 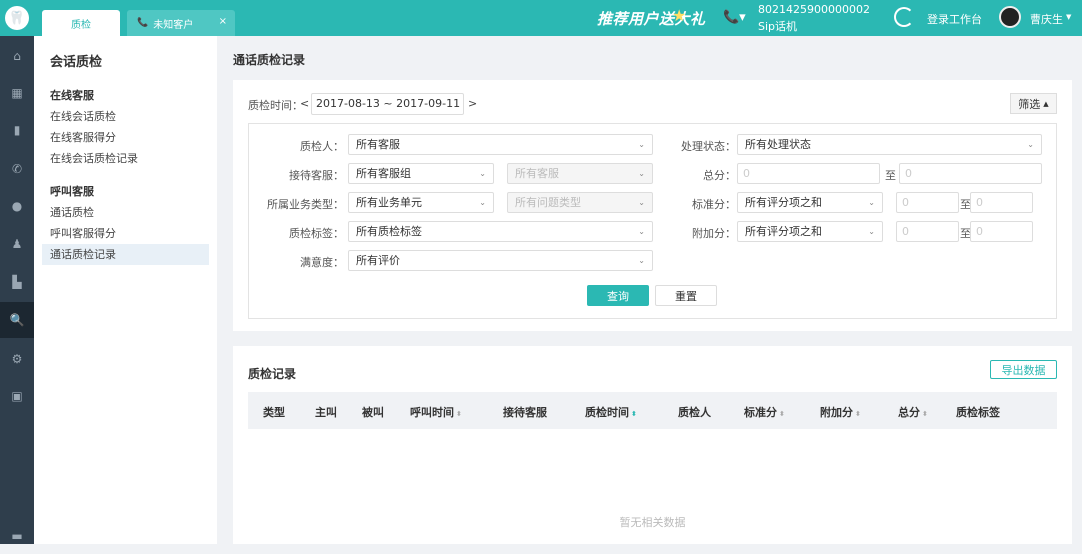 What do you see at coordinates (808, 173) in the screenshot?
I see `total-from-input: 0` at bounding box center [808, 173].